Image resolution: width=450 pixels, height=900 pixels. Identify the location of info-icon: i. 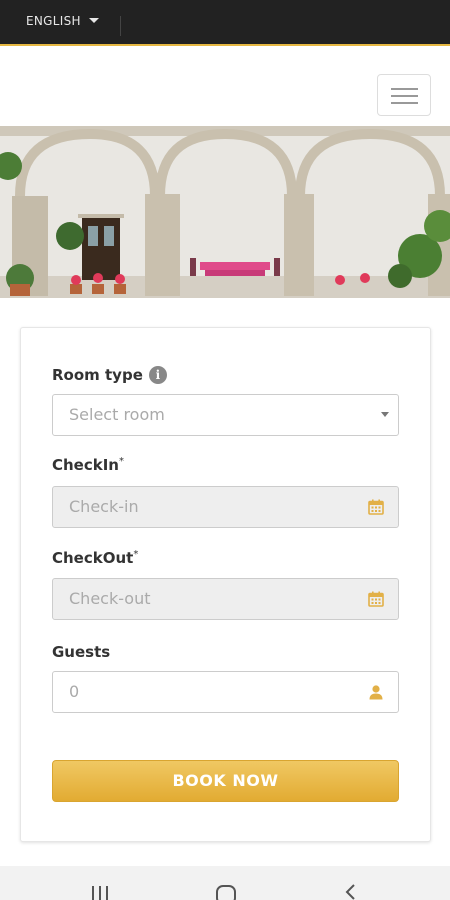
(157, 375).